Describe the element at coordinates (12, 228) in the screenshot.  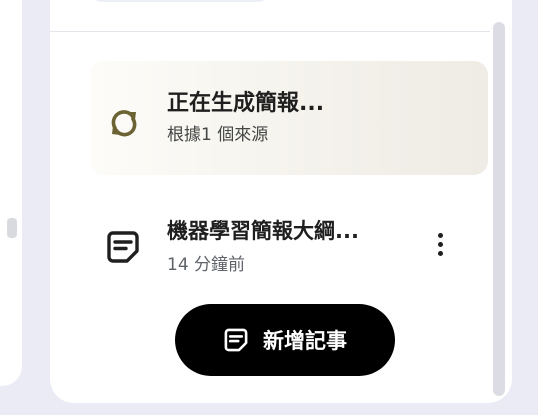
I see `panel-resize-handle` at that location.